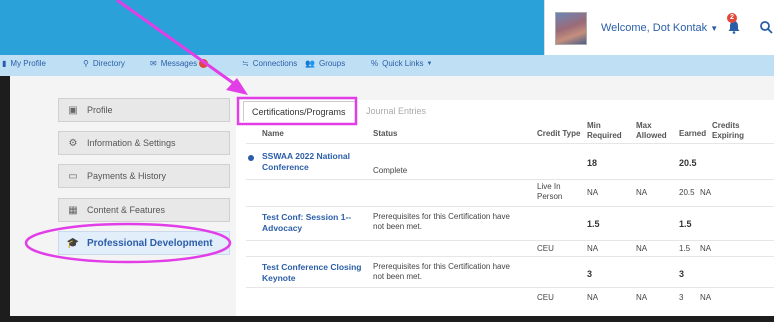 This screenshot has height=322, width=774. I want to click on row-min: 18, so click(592, 163).